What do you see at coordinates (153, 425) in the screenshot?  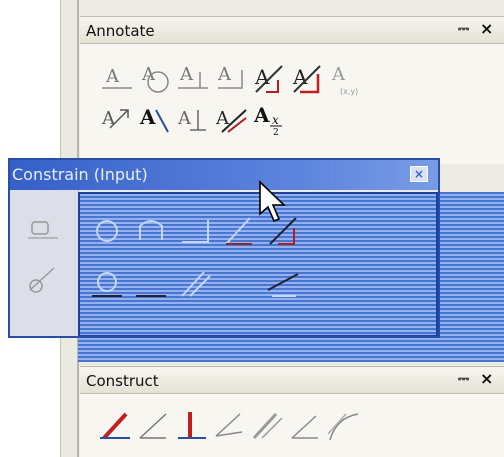 I see `angle-line-icon` at bounding box center [153, 425].